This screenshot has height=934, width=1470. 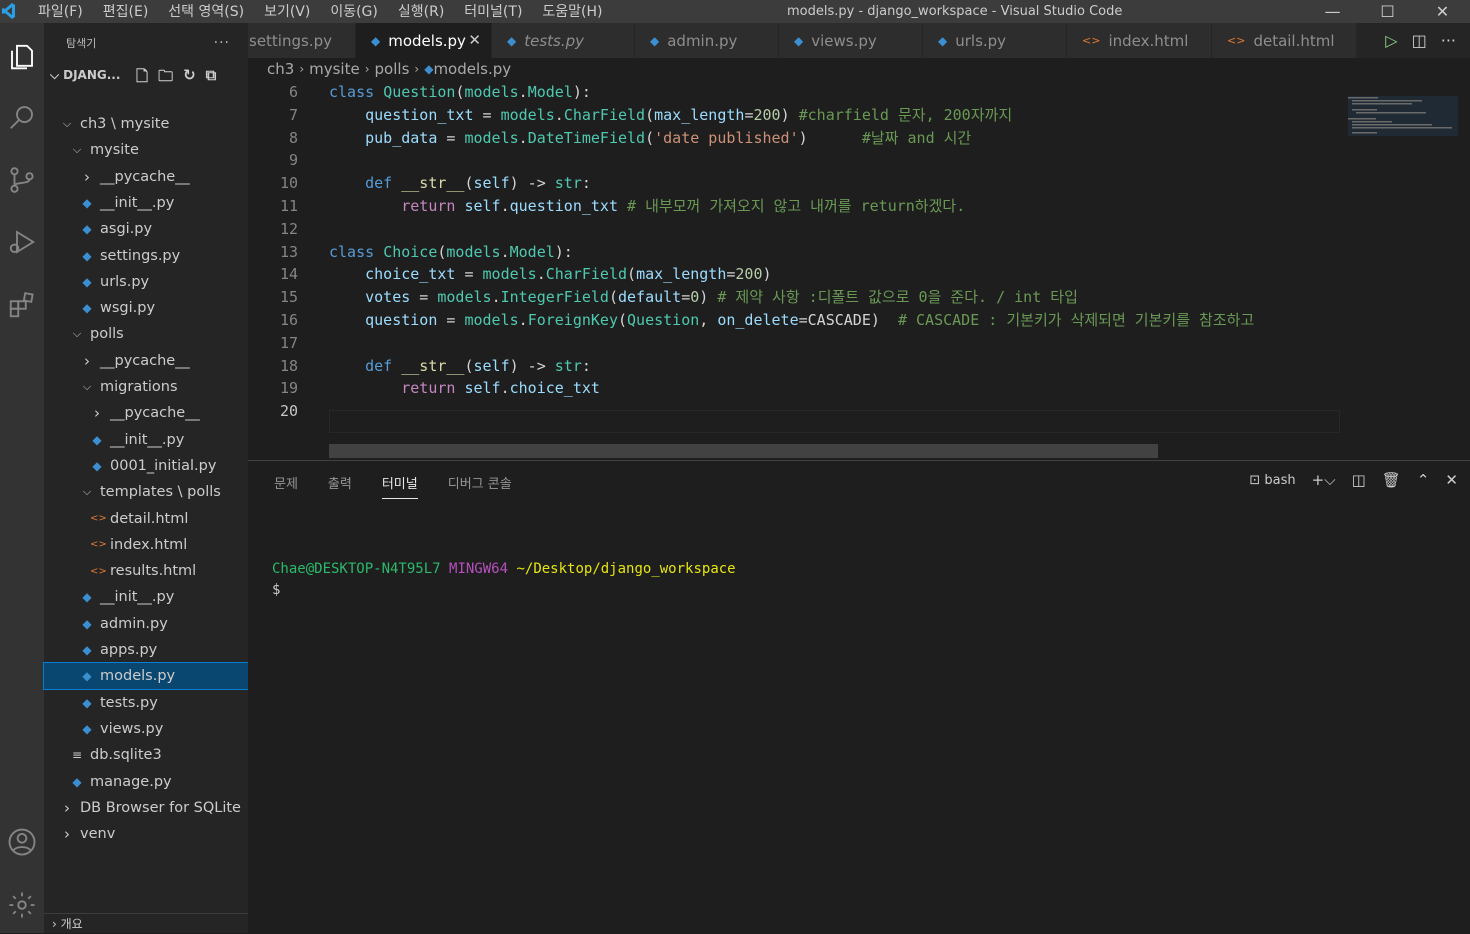 What do you see at coordinates (146, 624) in the screenshot?
I see `tree-item: ◆ admin.py` at bounding box center [146, 624].